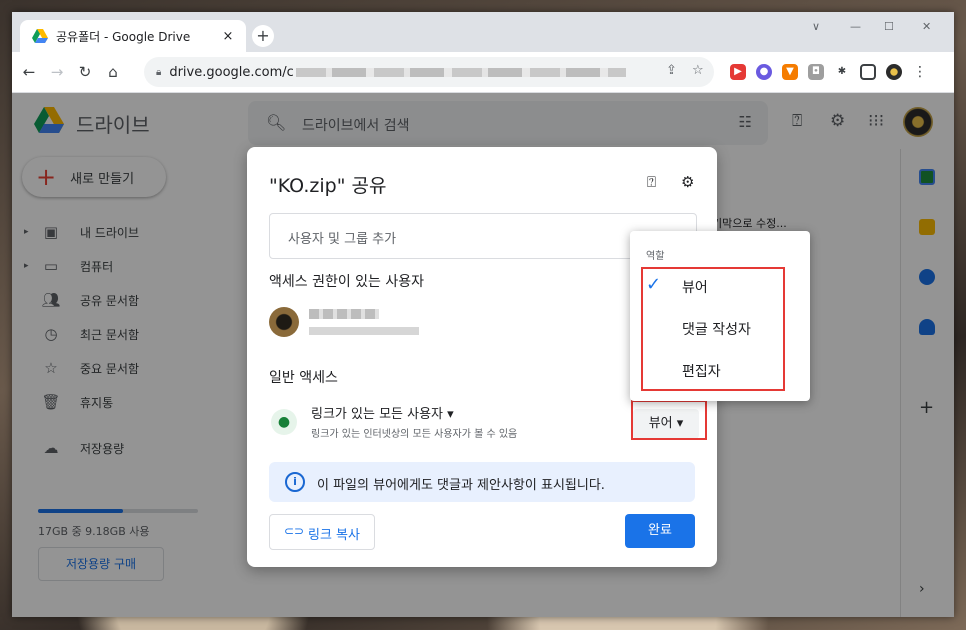 The height and width of the screenshot is (630, 966). I want to click on settings-gear-icon: ⚙, so click(687, 182).